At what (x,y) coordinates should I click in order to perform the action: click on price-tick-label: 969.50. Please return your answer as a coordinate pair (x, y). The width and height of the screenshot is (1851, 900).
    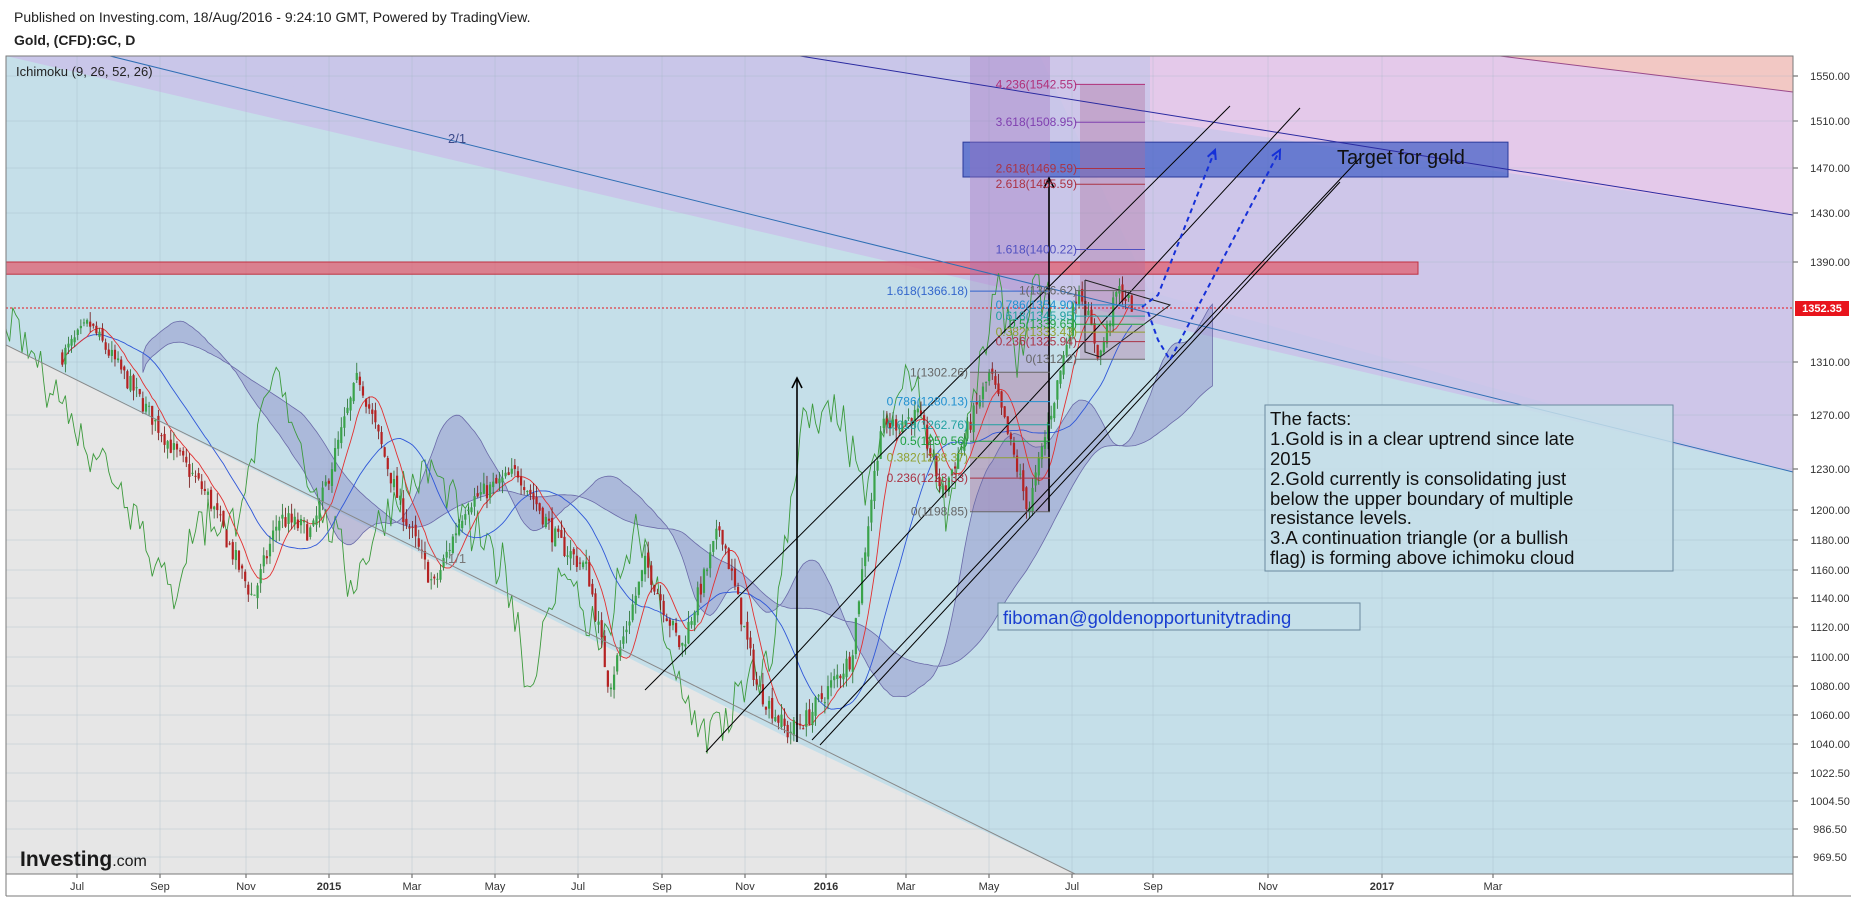
    Looking at the image, I should click on (1830, 858).